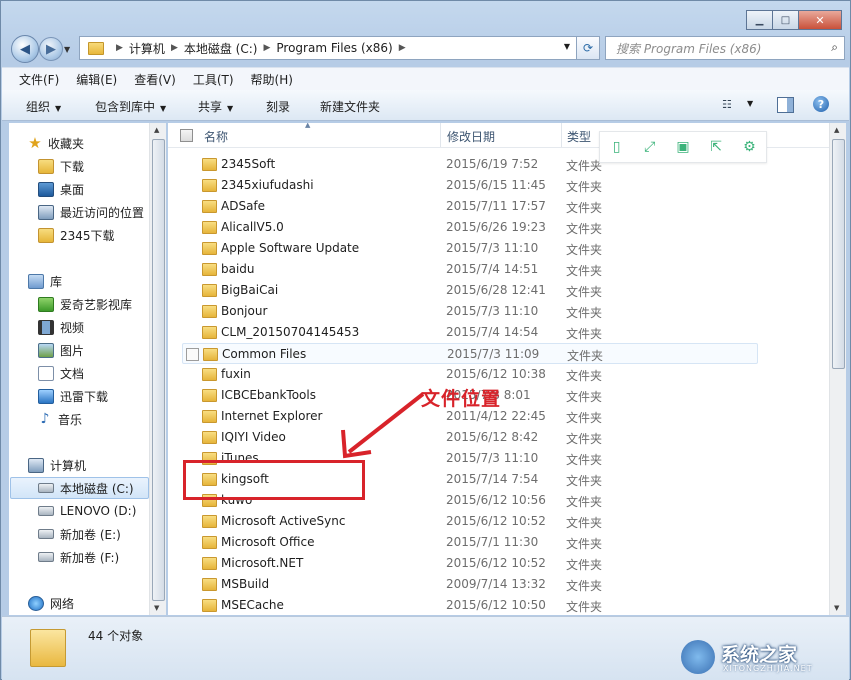 The height and width of the screenshot is (680, 851). What do you see at coordinates (471, 136) in the screenshot?
I see `column-date: 修改日期` at bounding box center [471, 136].